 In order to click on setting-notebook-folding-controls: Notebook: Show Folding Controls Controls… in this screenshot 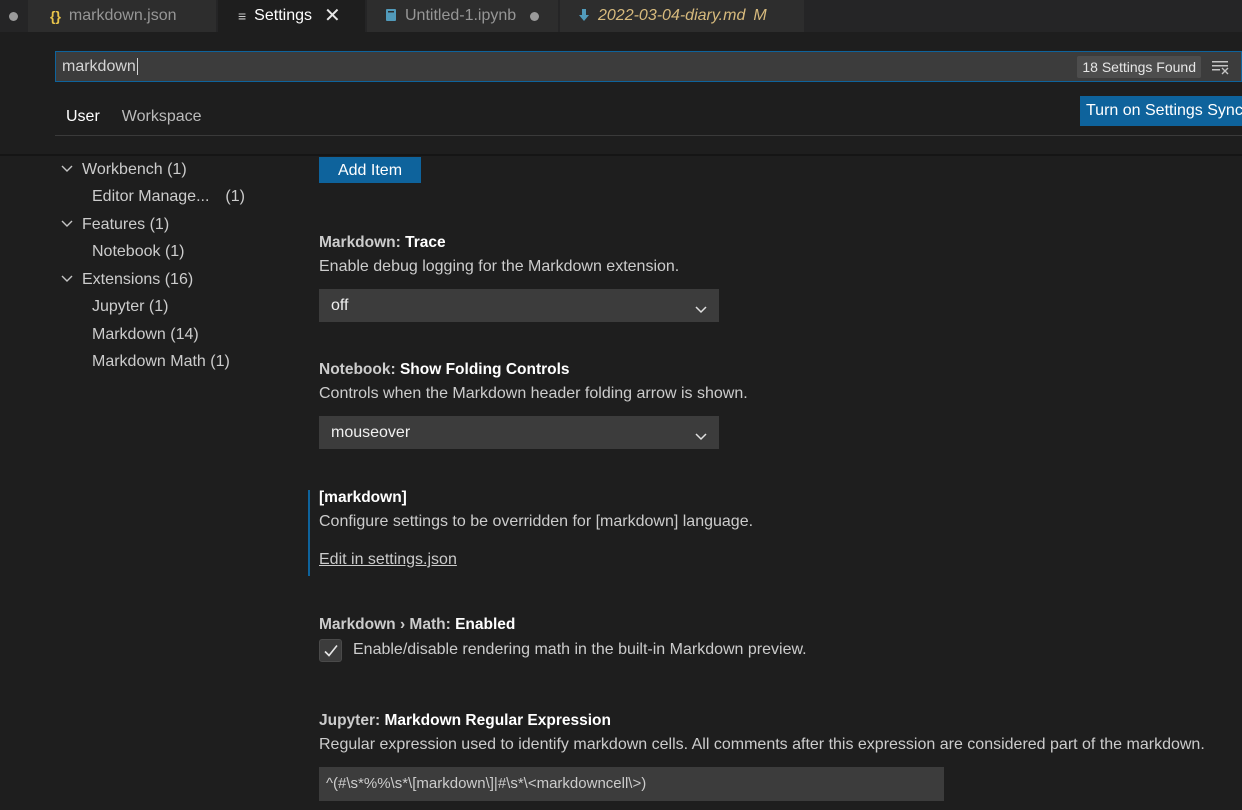, I will do `click(533, 381)`.